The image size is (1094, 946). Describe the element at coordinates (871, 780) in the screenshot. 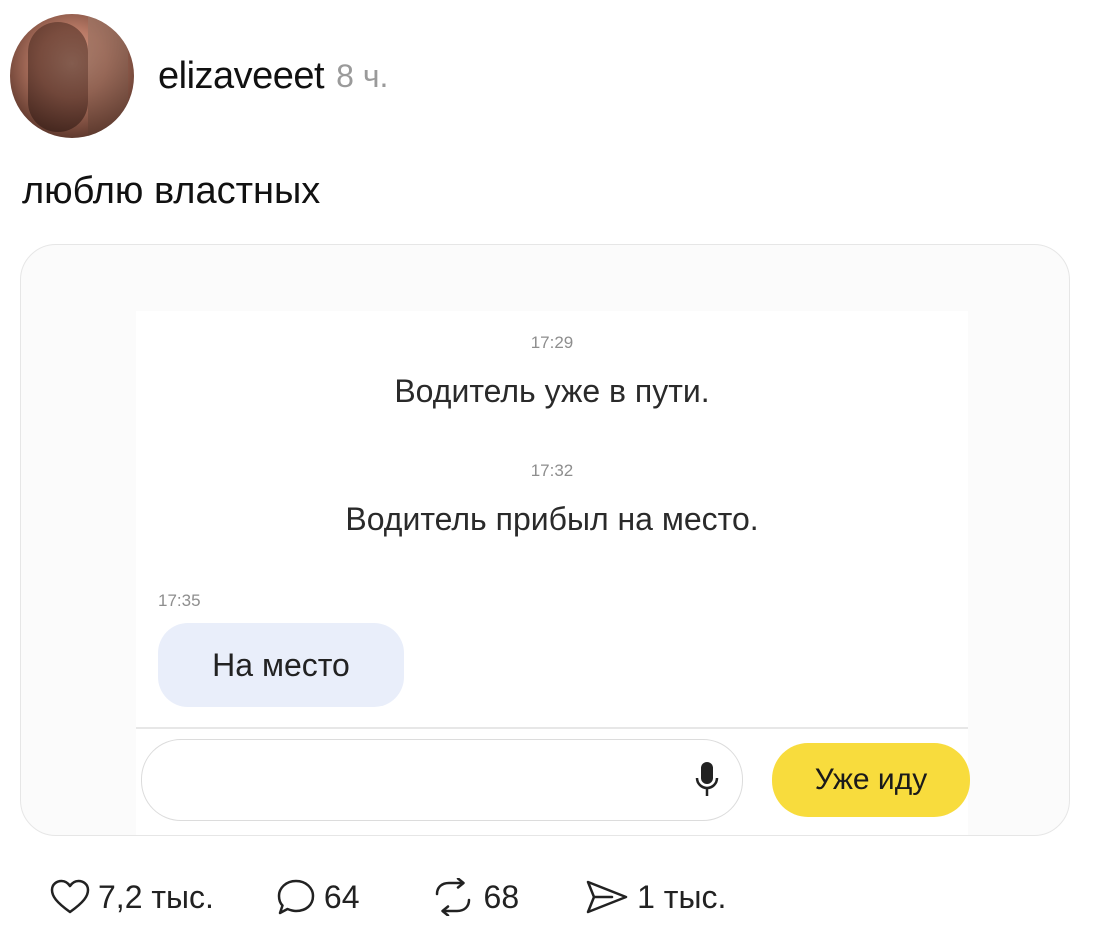

I see `quick-reply-button: Уже иду` at that location.